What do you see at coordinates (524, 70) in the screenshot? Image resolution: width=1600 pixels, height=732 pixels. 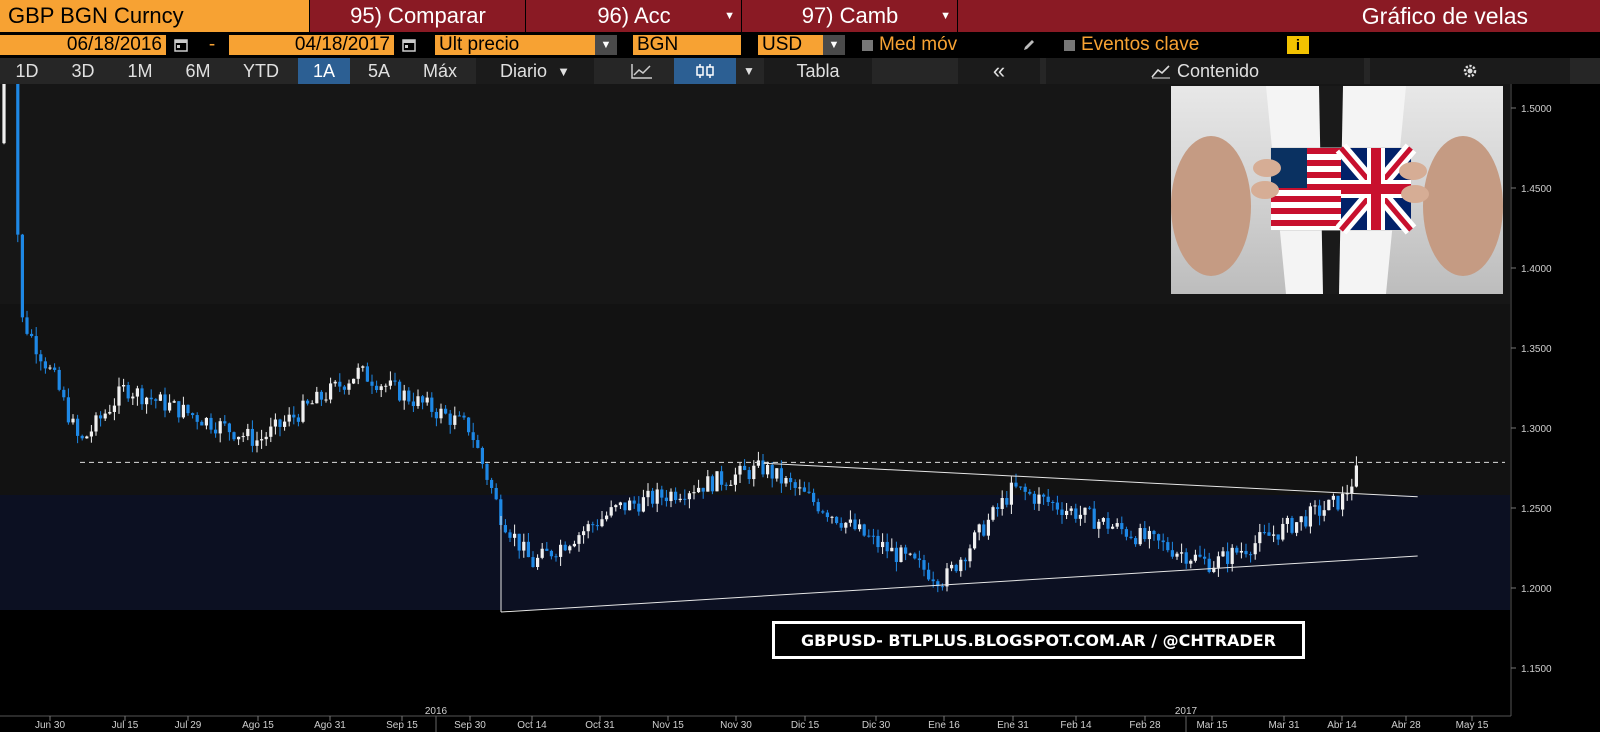 I see `frequency-label: Diario` at bounding box center [524, 70].